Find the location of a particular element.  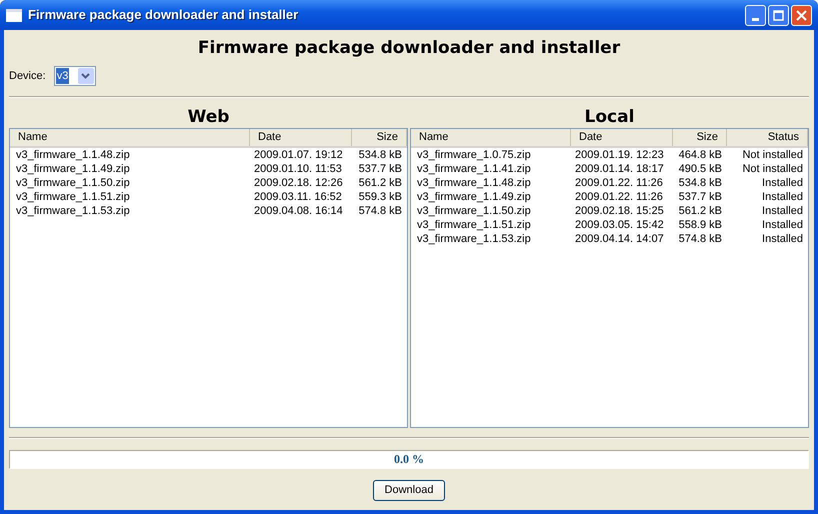

device-dropdown: v3 is located at coordinates (75, 76).